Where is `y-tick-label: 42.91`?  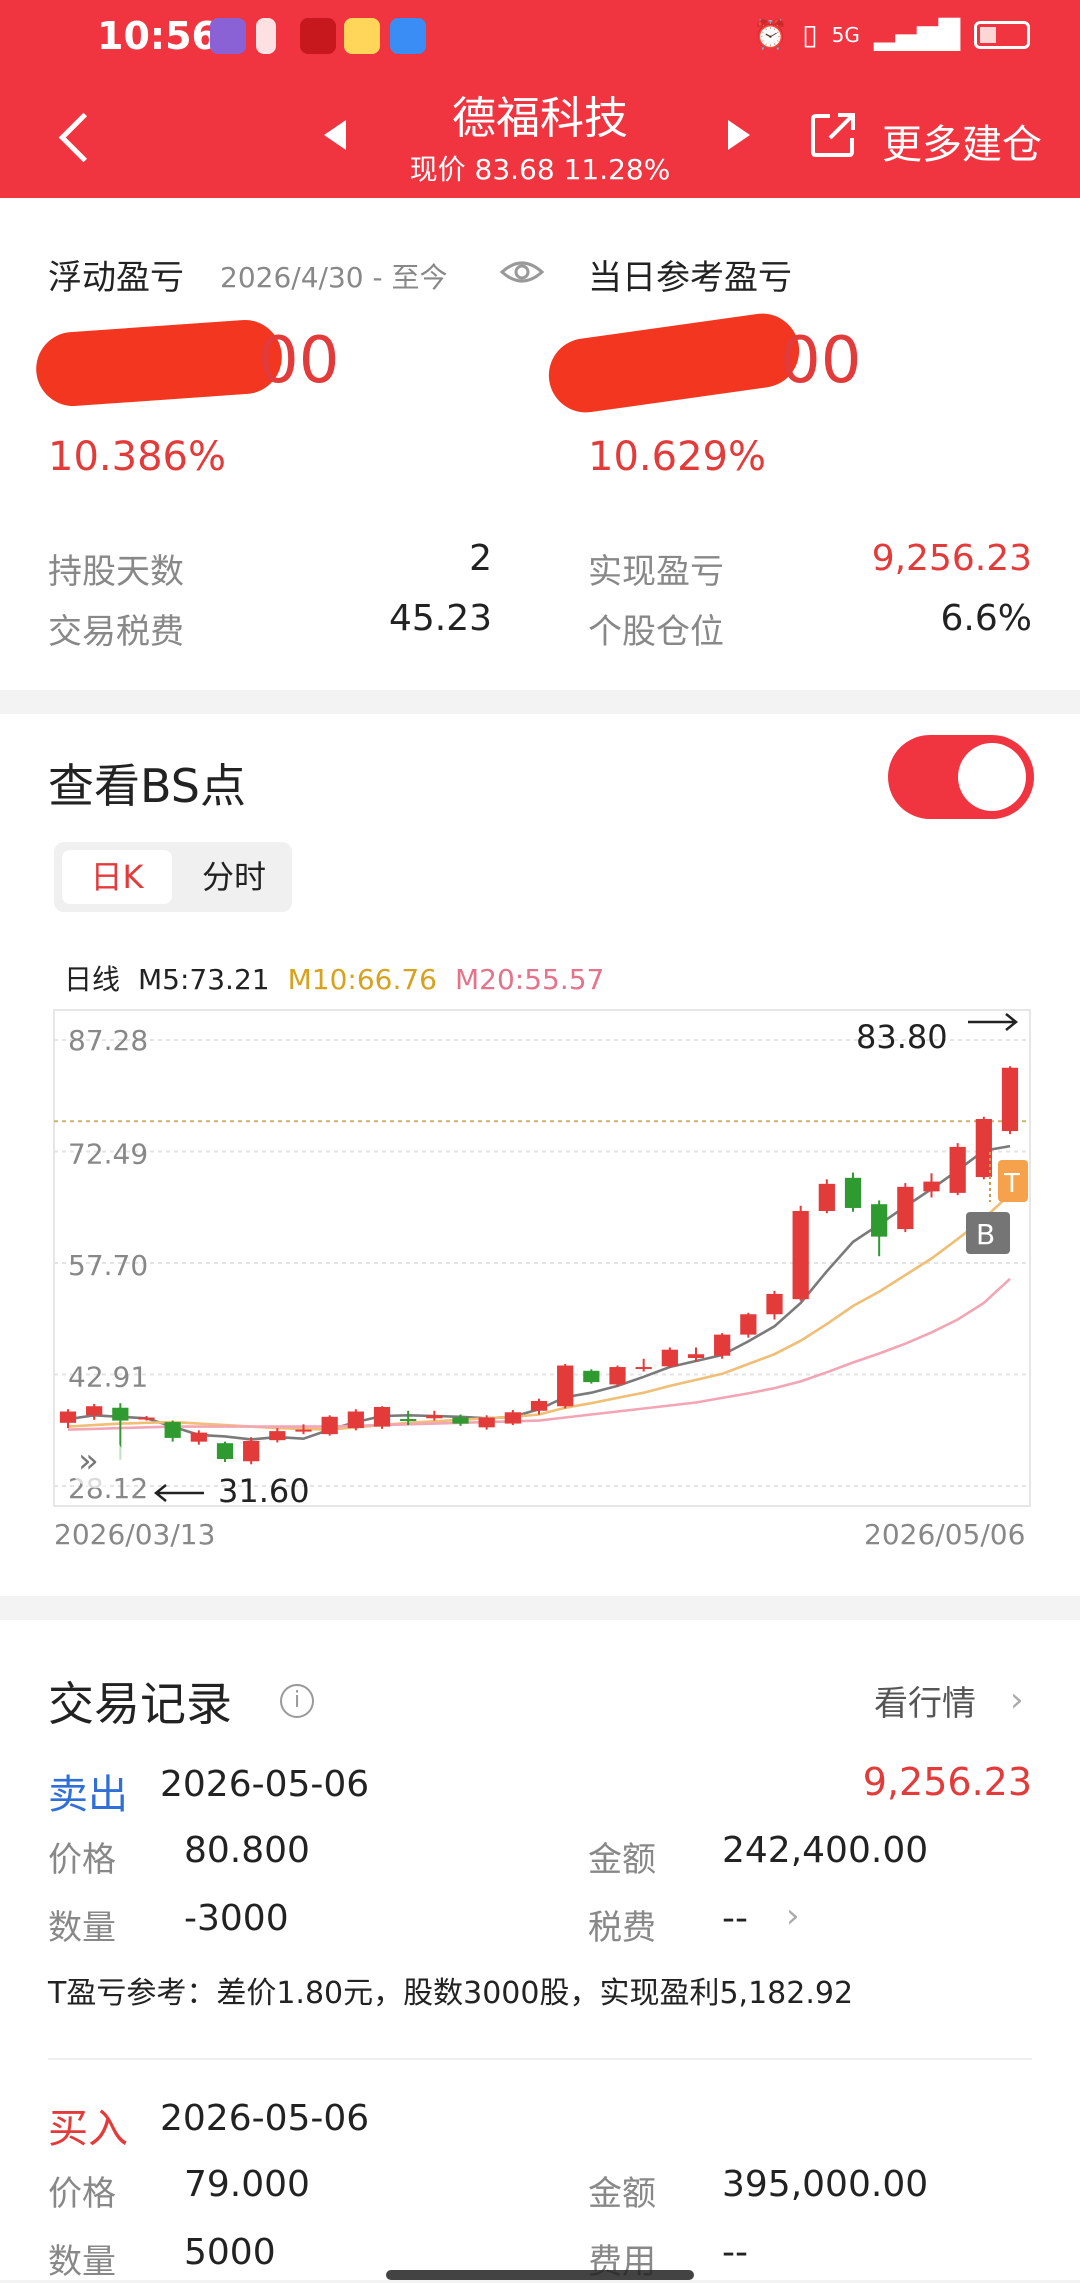
y-tick-label: 42.91 is located at coordinates (108, 1377).